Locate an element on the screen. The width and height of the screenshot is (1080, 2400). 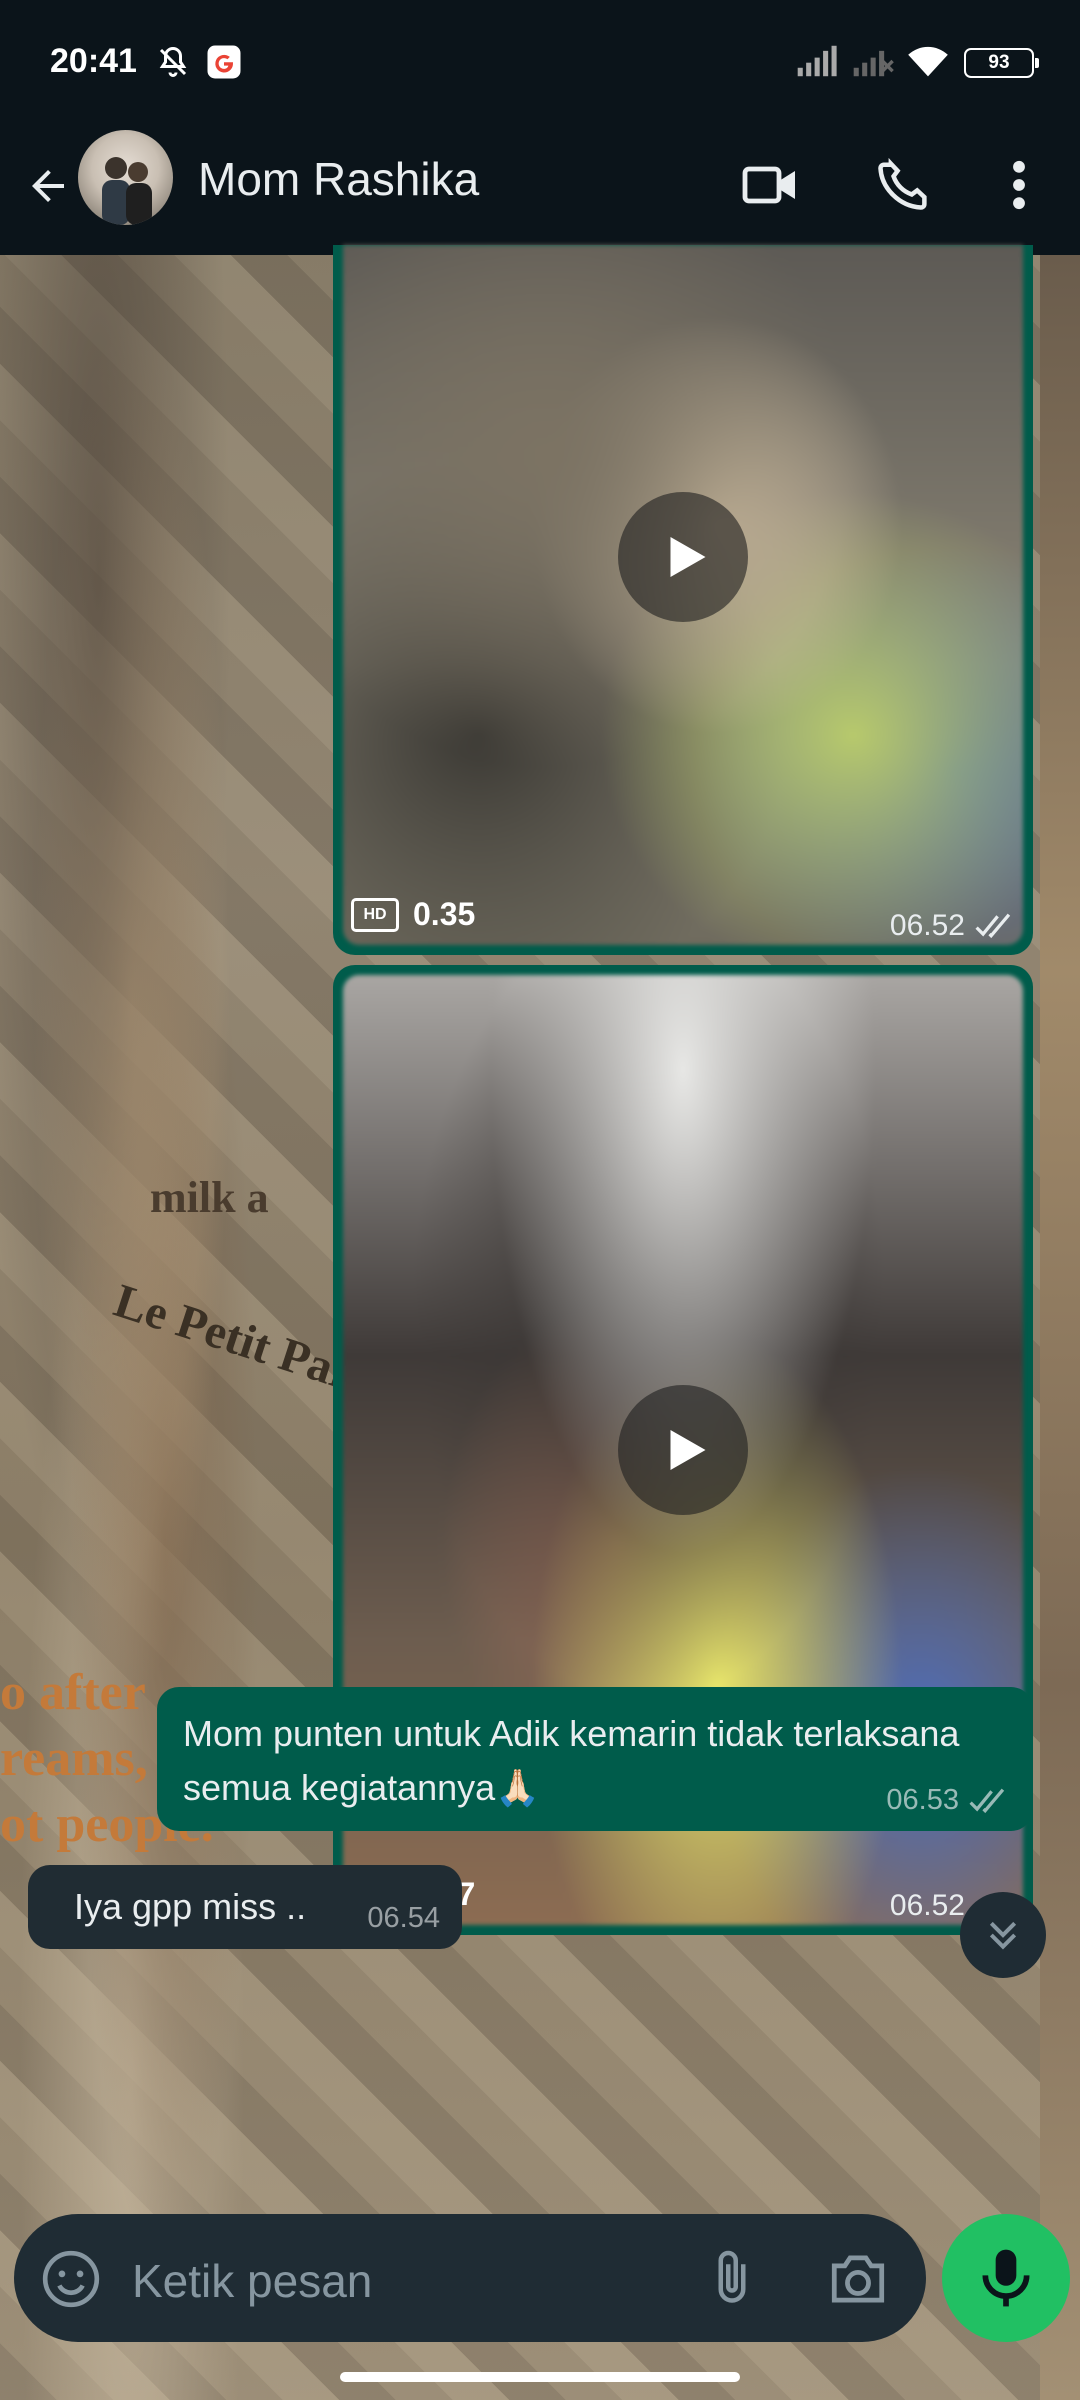
wifi-icon is located at coordinates (928, 64).